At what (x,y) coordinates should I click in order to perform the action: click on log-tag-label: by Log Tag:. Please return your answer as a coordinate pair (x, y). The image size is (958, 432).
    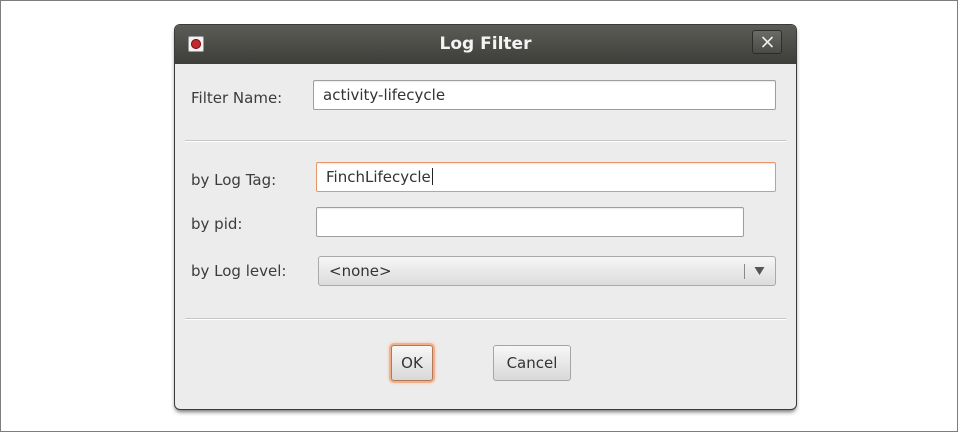
    Looking at the image, I should click on (234, 180).